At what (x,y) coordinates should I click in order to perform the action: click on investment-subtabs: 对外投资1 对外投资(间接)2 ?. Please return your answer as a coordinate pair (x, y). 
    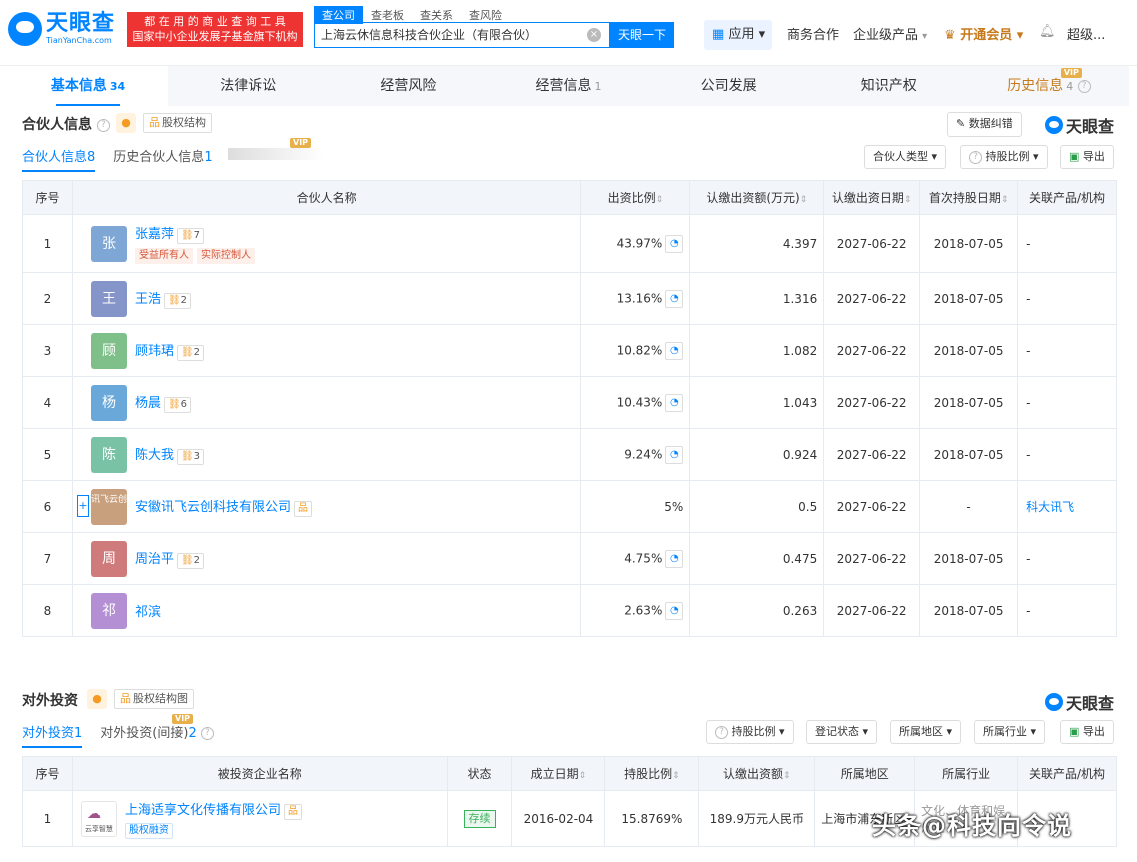
    Looking at the image, I should click on (118, 735).